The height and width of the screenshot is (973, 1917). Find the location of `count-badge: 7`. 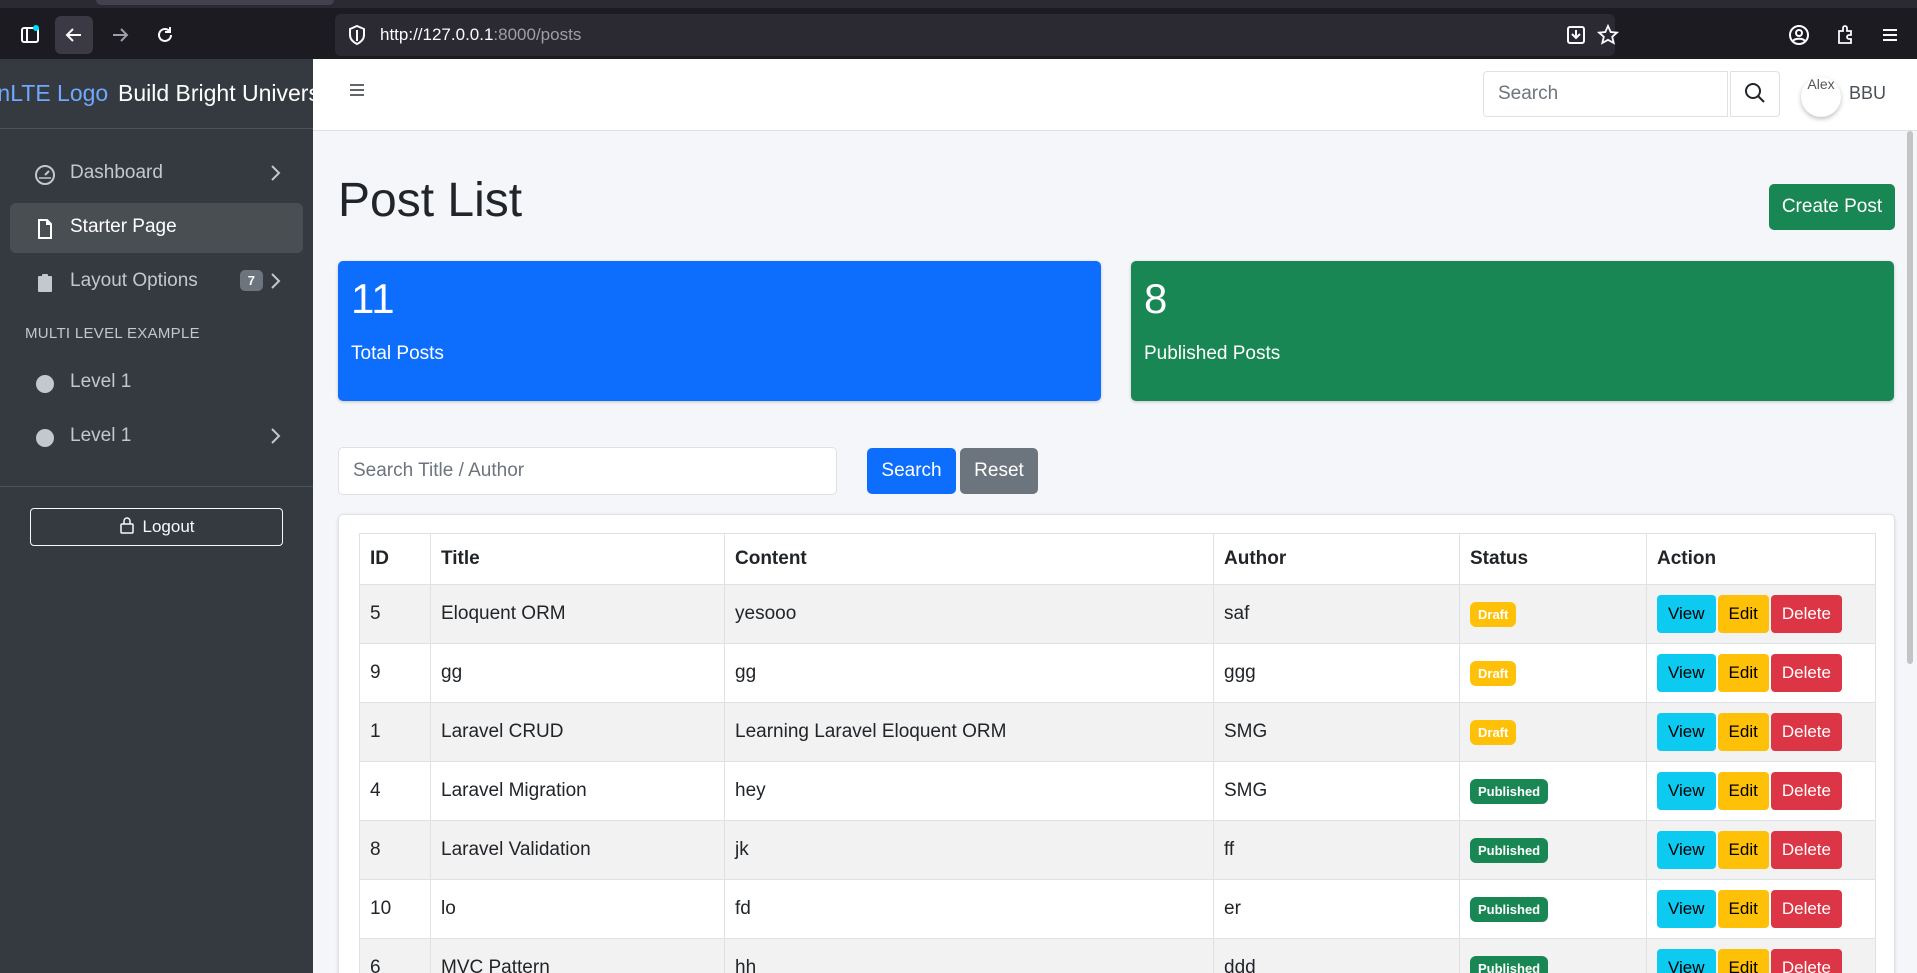

count-badge: 7 is located at coordinates (251, 280).